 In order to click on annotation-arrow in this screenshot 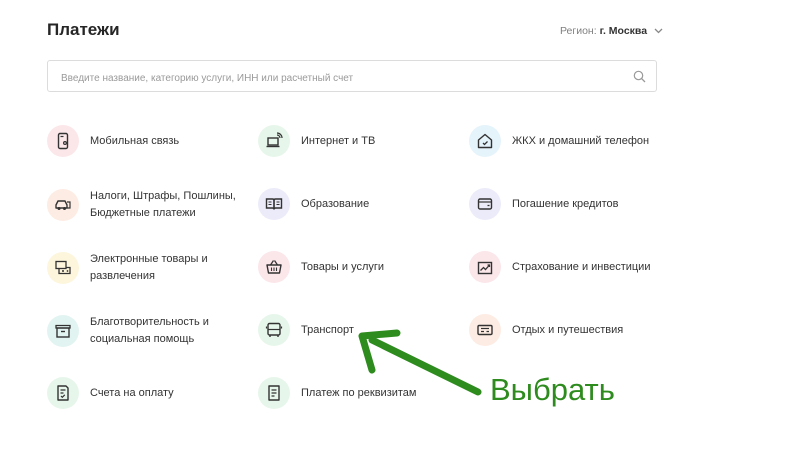, I will do `click(420, 362)`.